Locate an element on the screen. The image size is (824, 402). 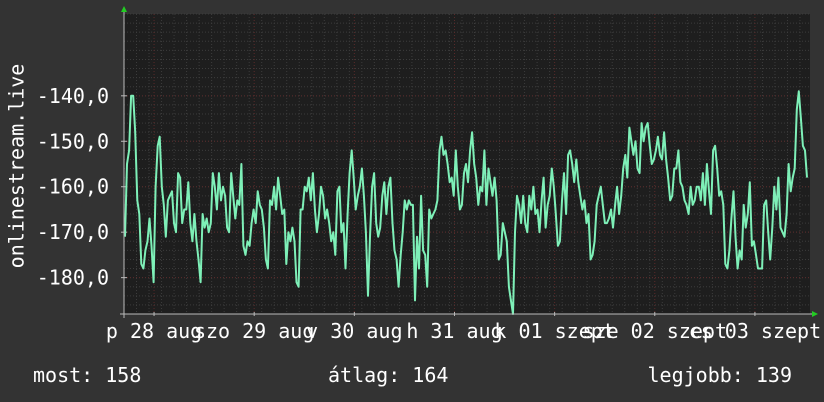
y-tick-label: -170,0 is located at coordinates (73, 232).